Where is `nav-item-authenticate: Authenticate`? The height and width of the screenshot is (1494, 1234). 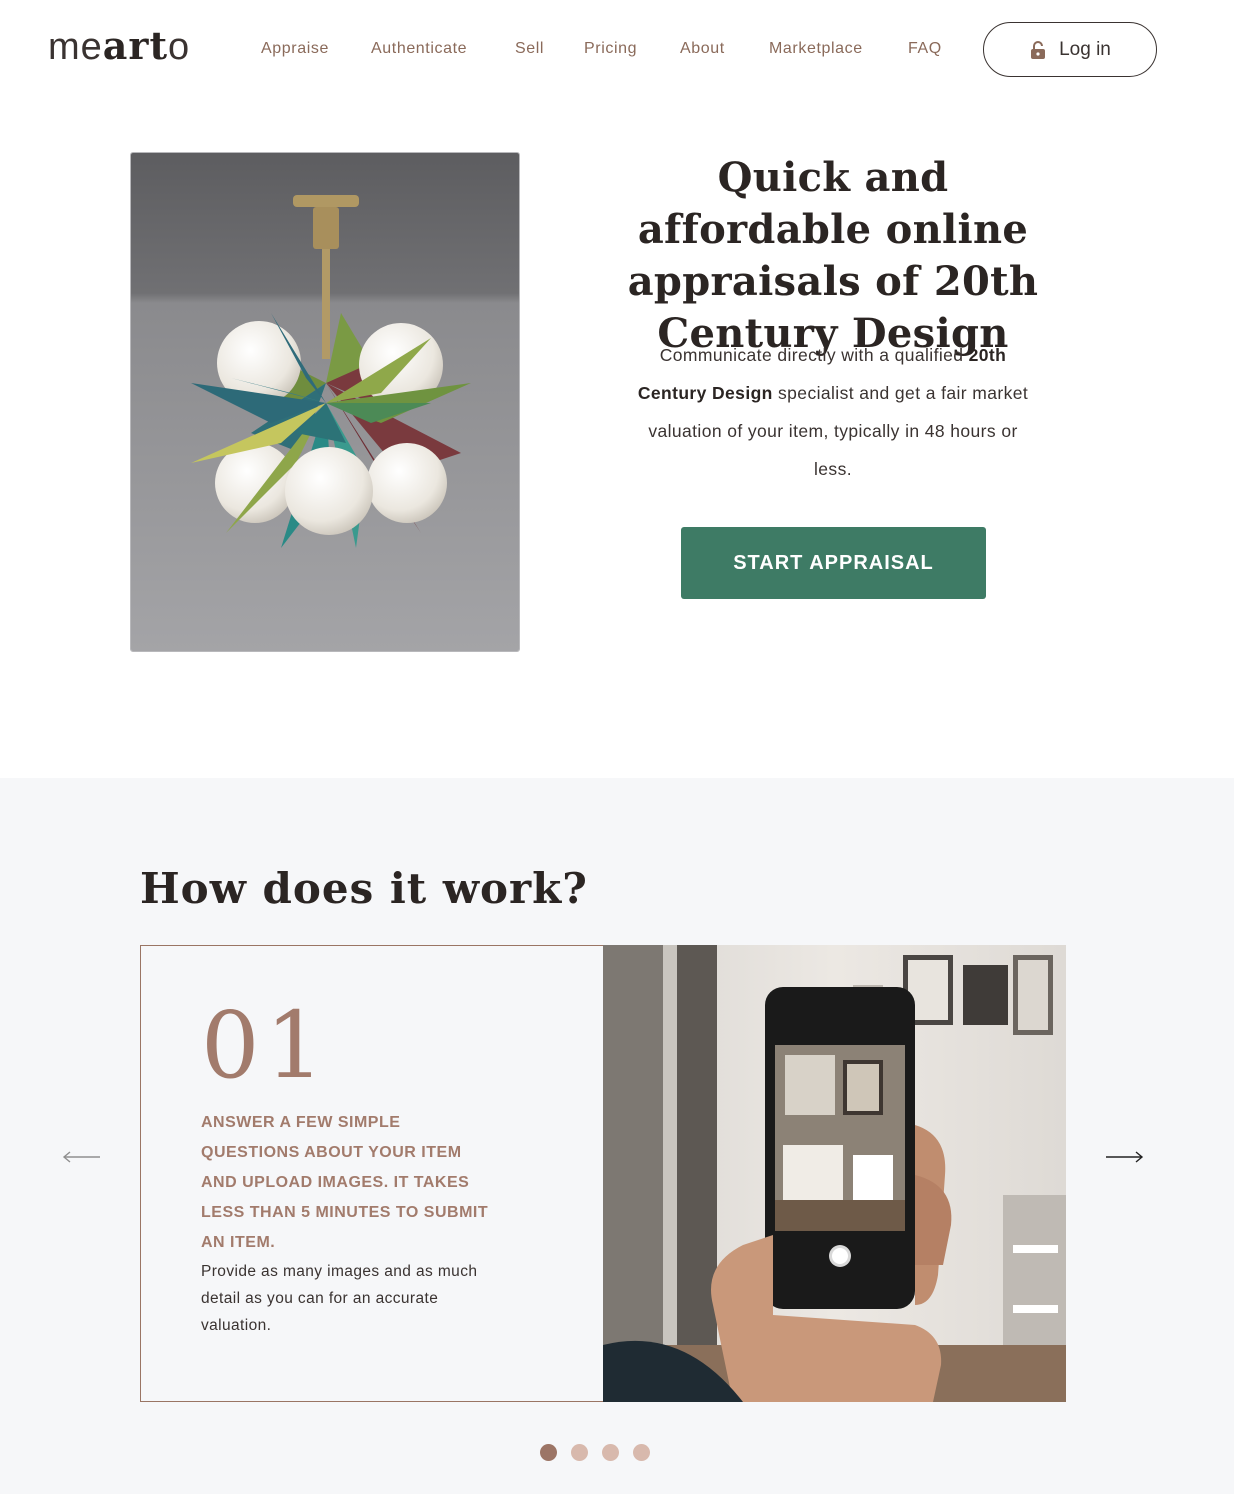
nav-item-authenticate: Authenticate is located at coordinates (419, 49).